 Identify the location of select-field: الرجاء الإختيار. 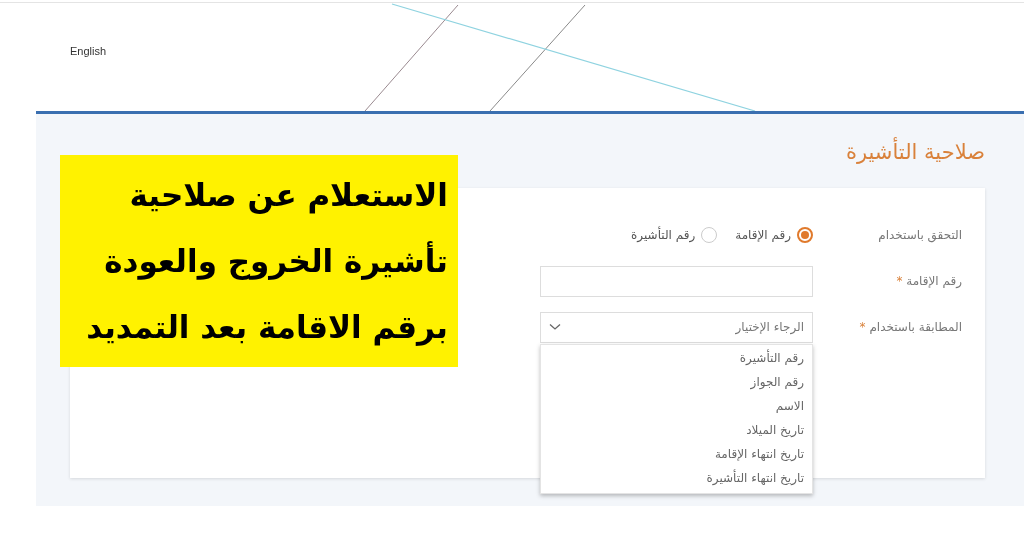
(676, 327).